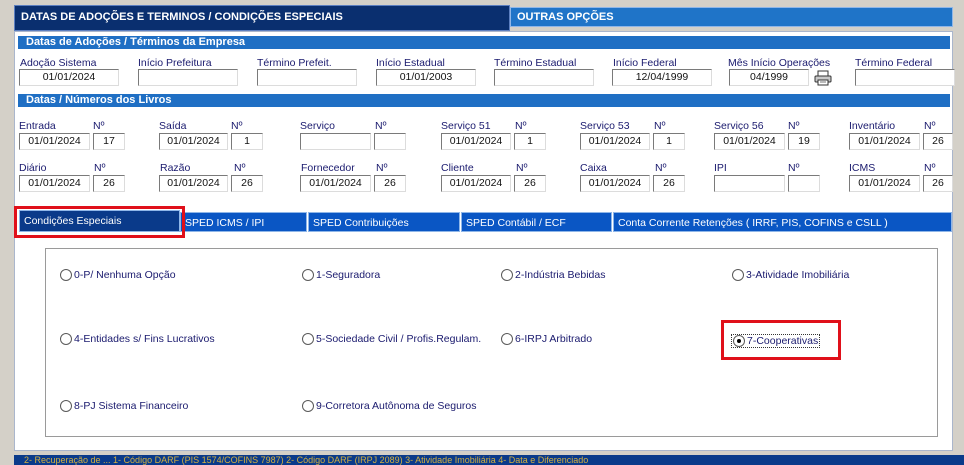  Describe the element at coordinates (930, 168) in the screenshot. I see `label-icms-num: Nº` at that location.